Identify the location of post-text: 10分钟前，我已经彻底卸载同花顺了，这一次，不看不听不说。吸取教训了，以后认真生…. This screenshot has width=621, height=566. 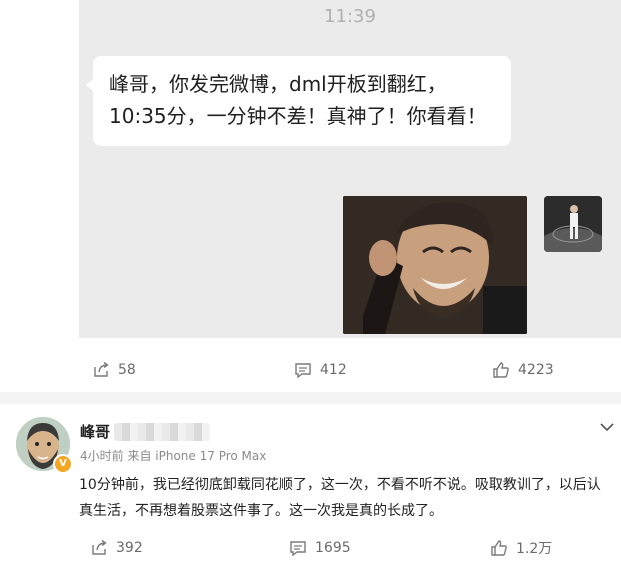
(340, 498).